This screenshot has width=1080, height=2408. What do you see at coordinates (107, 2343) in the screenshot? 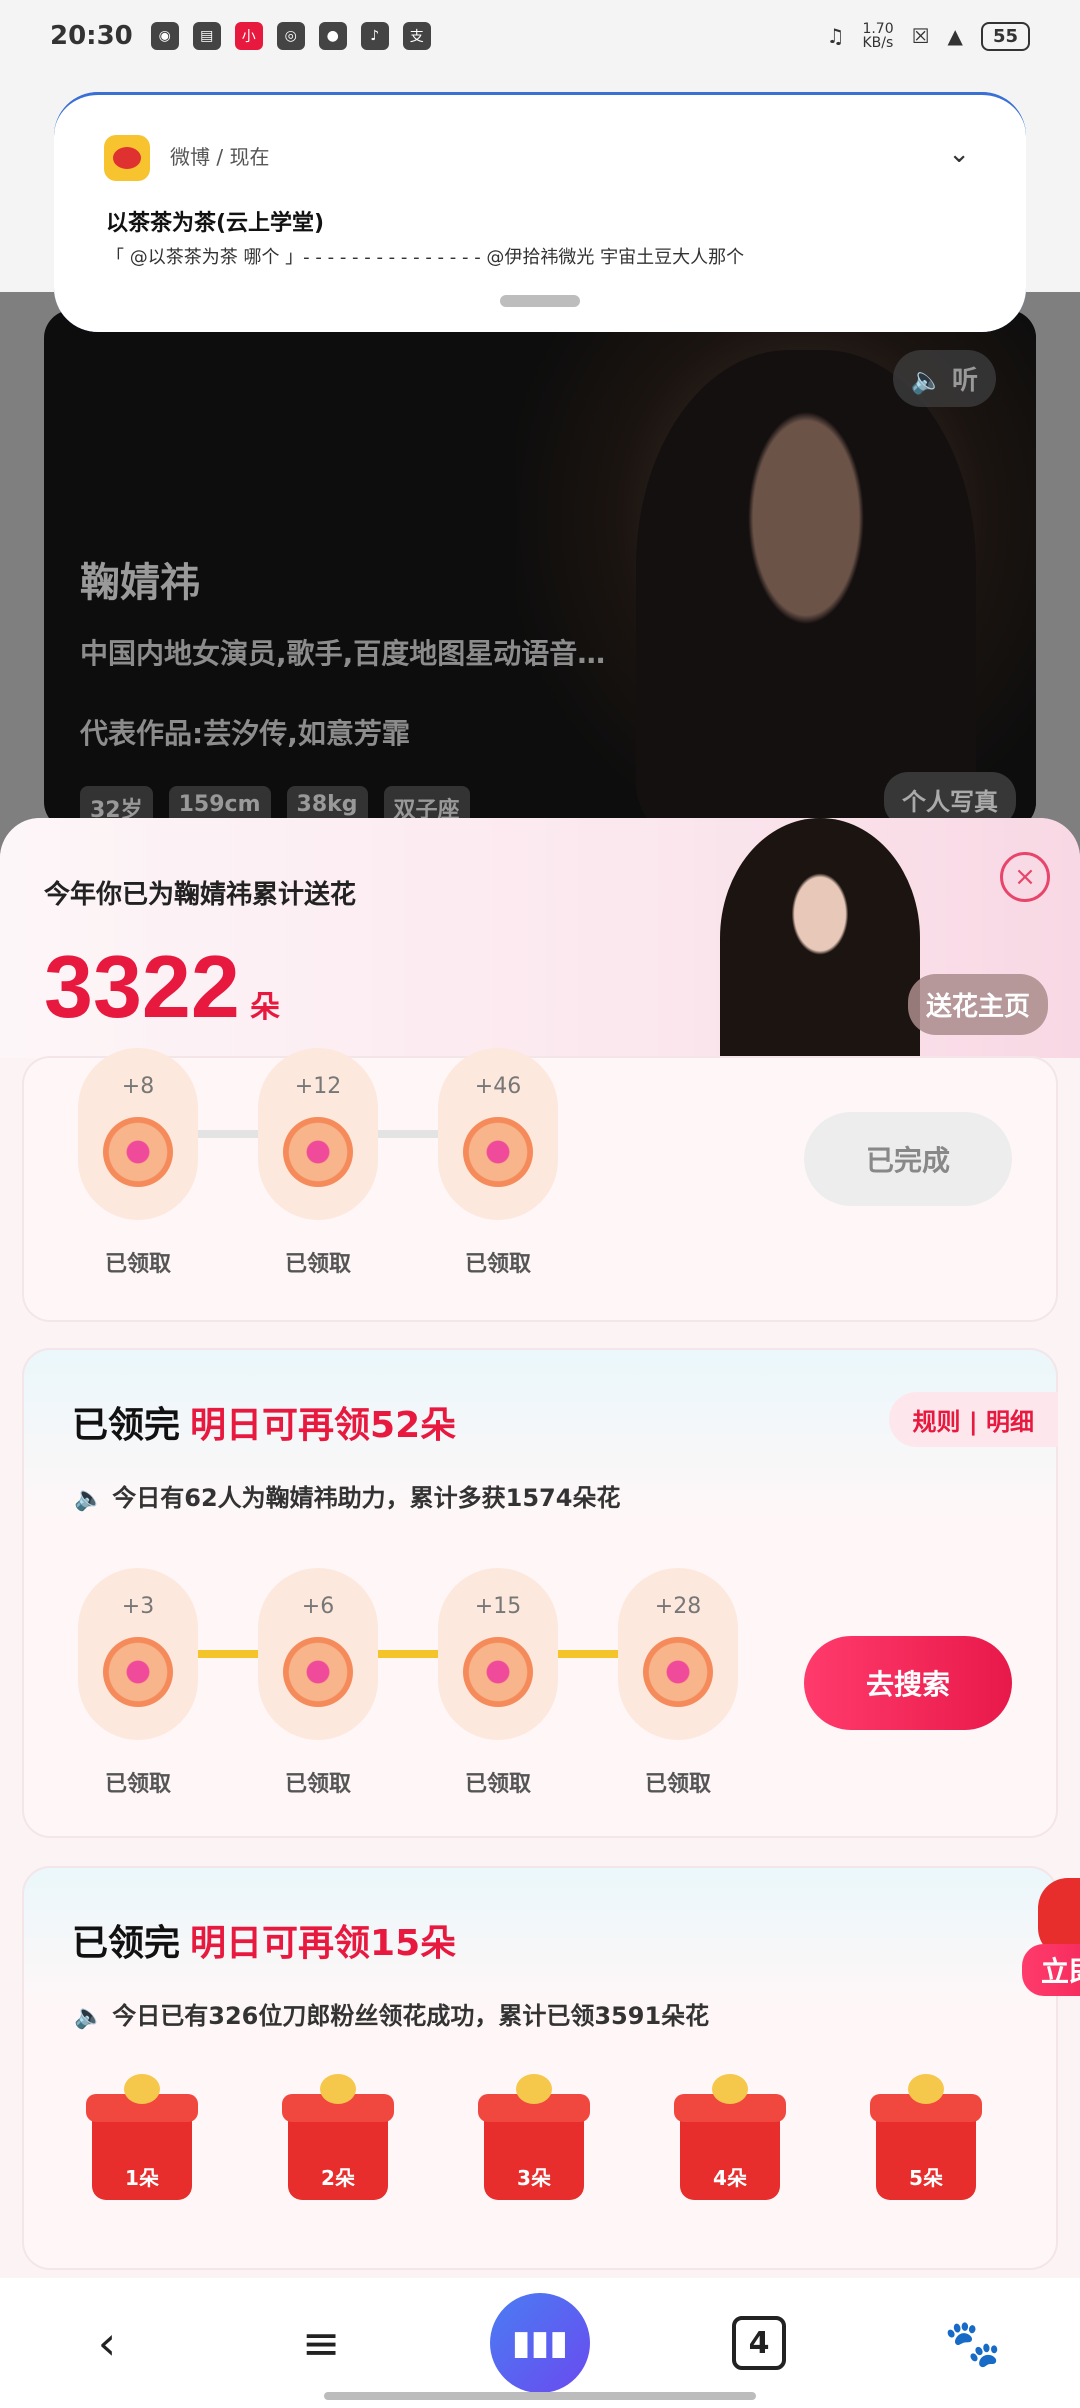
I see `back-icon: ‹` at bounding box center [107, 2343].